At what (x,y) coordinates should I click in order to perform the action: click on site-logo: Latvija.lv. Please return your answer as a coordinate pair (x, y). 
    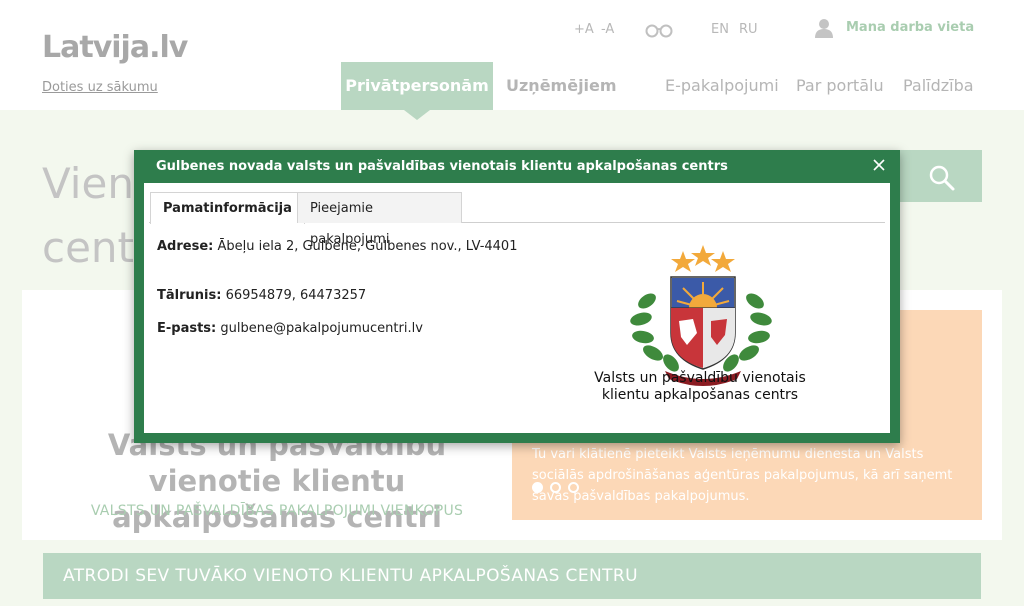
    Looking at the image, I should click on (115, 47).